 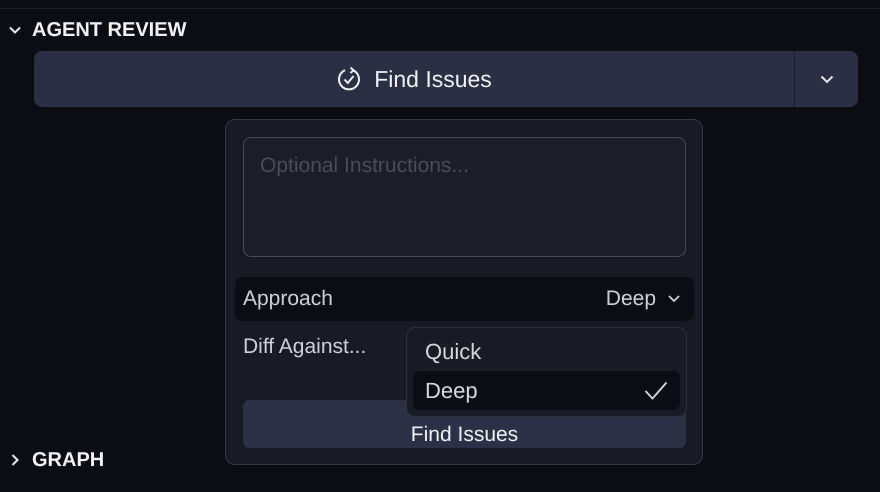 I want to click on menu-item: Deep, so click(x=546, y=390).